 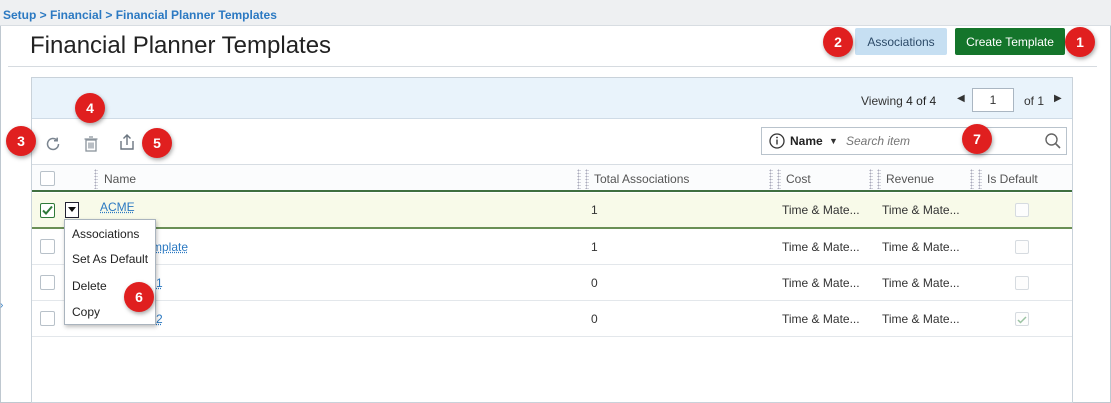 What do you see at coordinates (838, 42) in the screenshot?
I see `callout-badge: 2` at bounding box center [838, 42].